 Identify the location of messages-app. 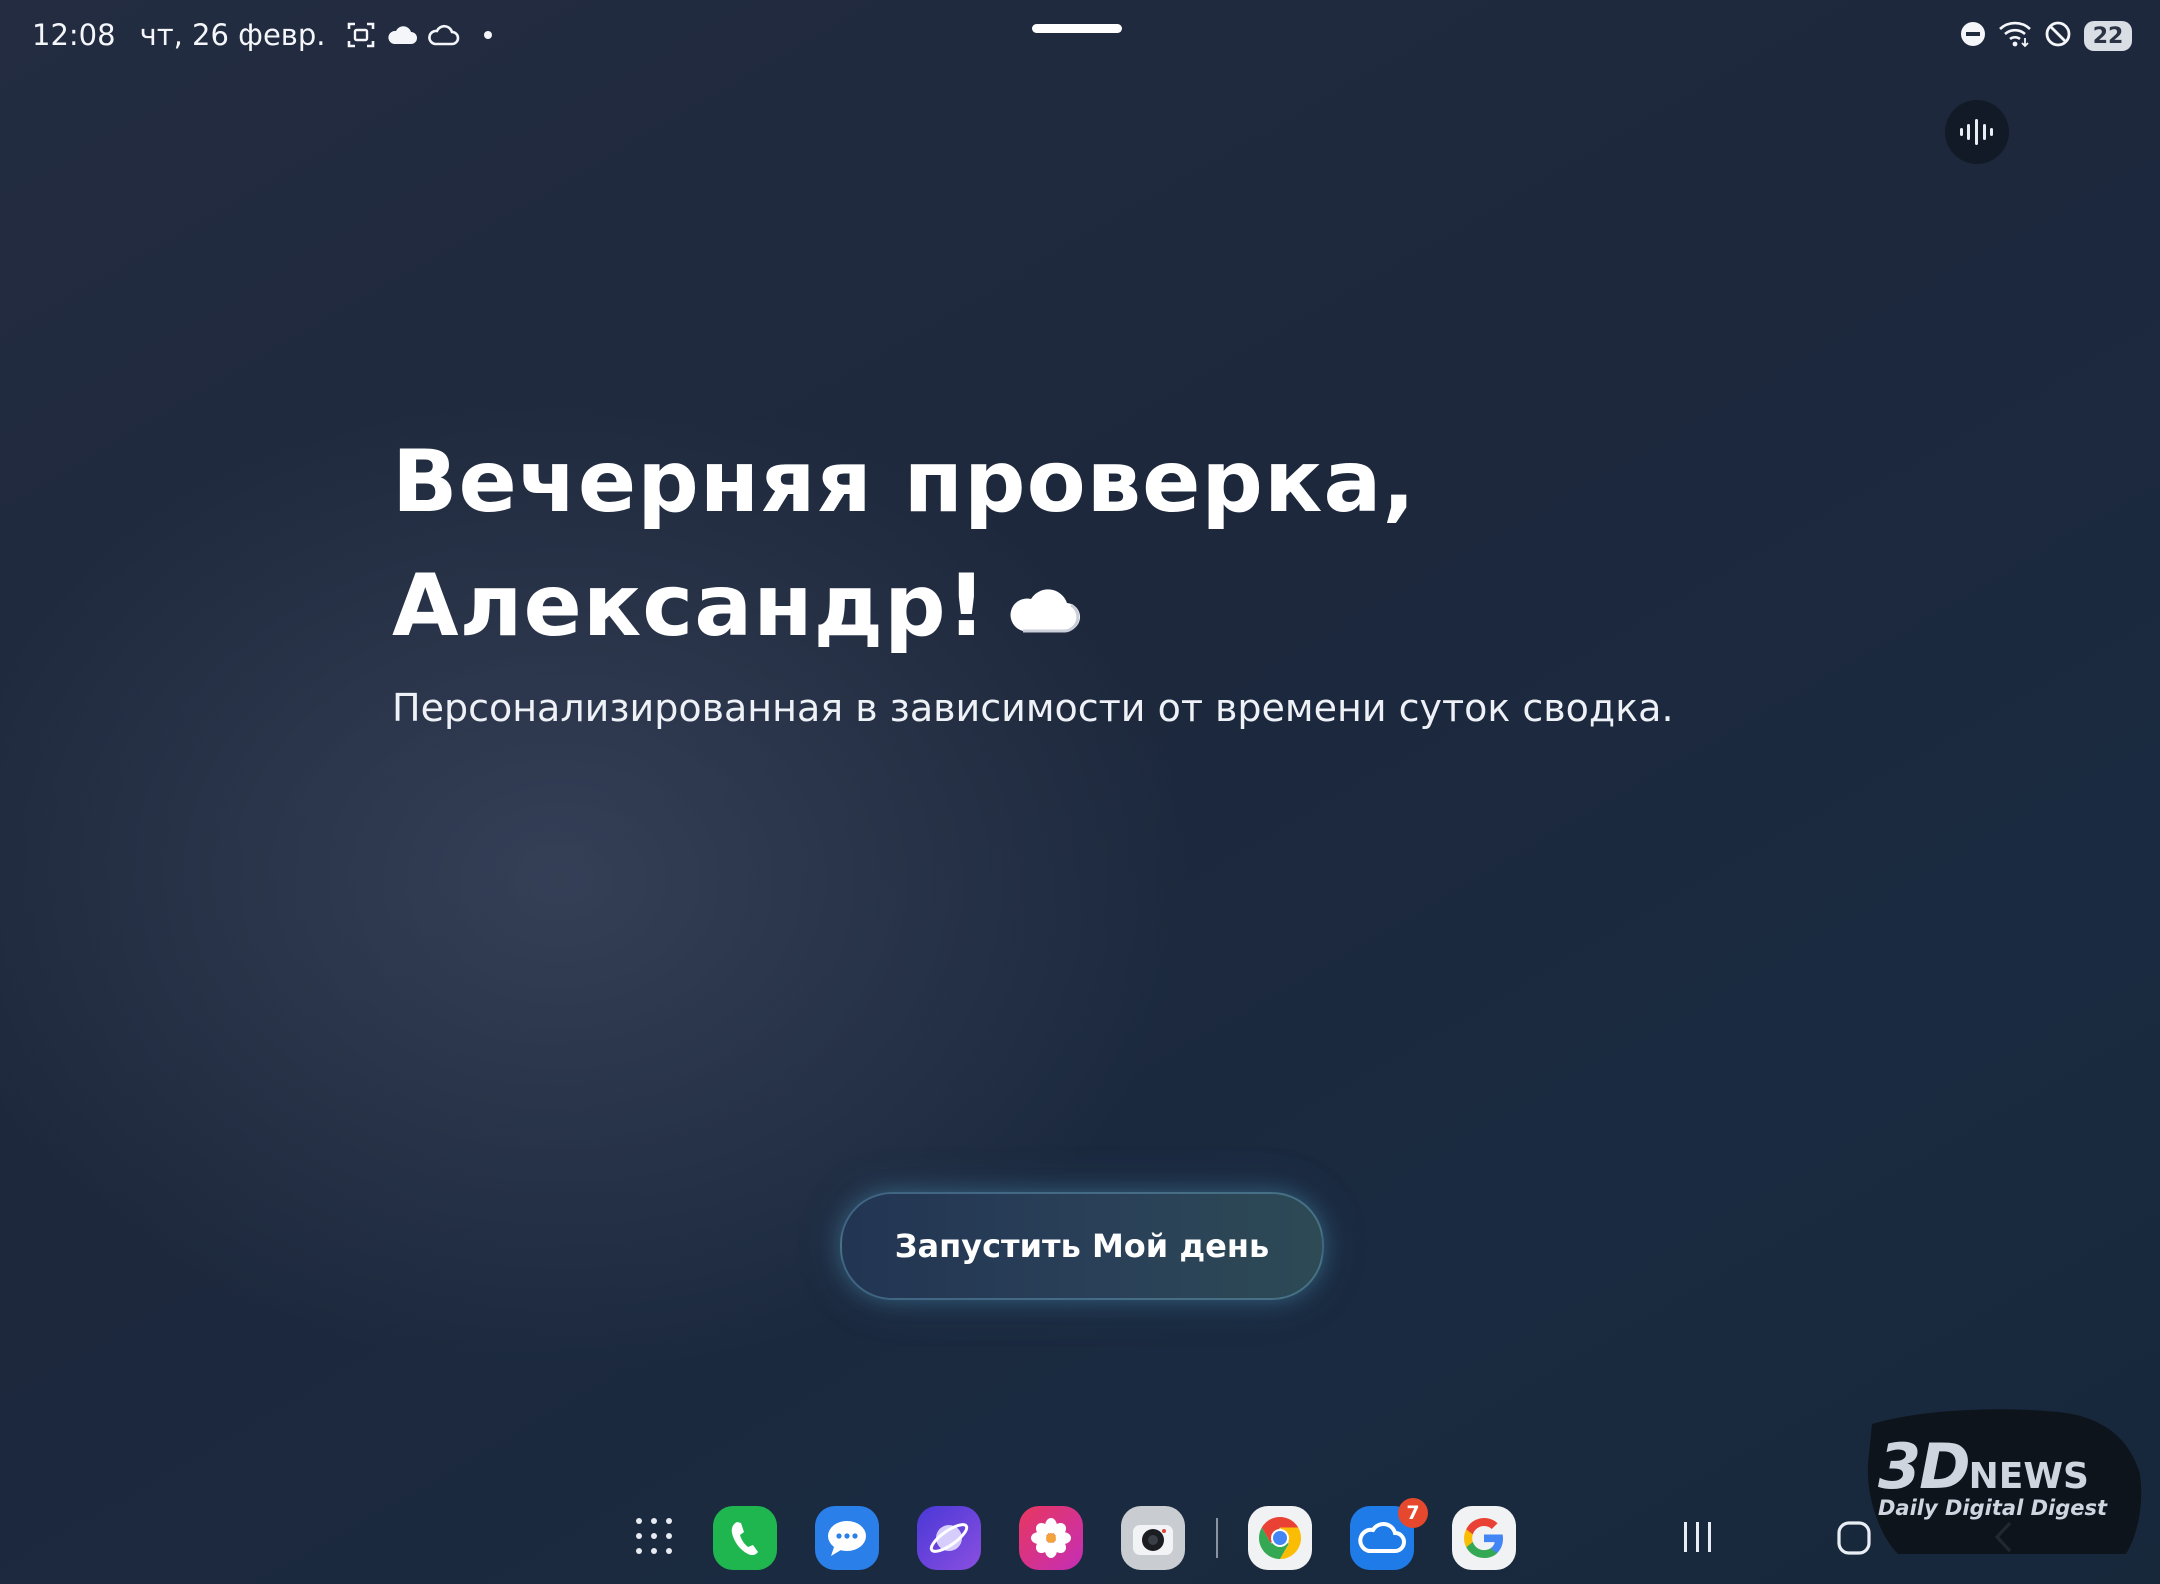
(847, 1538).